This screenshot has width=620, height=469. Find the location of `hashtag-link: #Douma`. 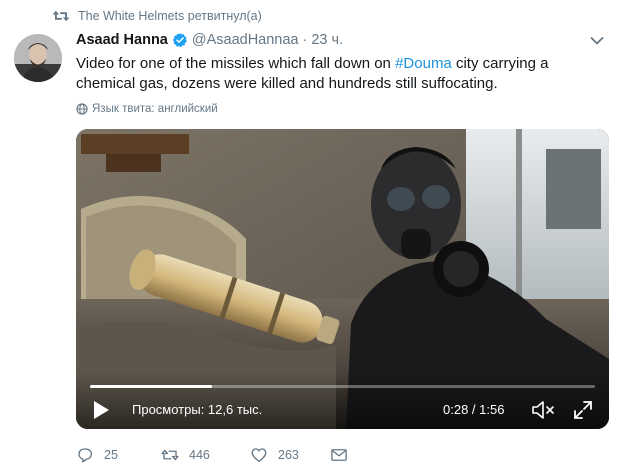

hashtag-link: #Douma is located at coordinates (423, 63).